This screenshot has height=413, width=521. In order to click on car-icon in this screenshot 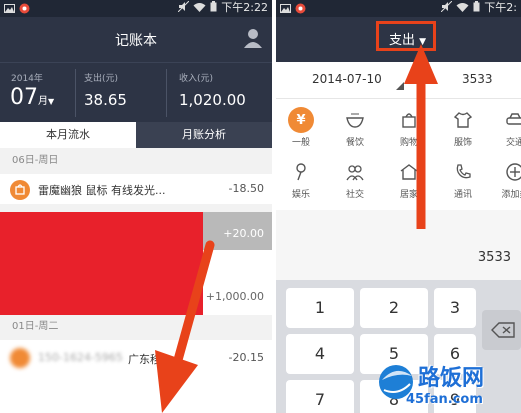, I will do `click(511, 120)`.